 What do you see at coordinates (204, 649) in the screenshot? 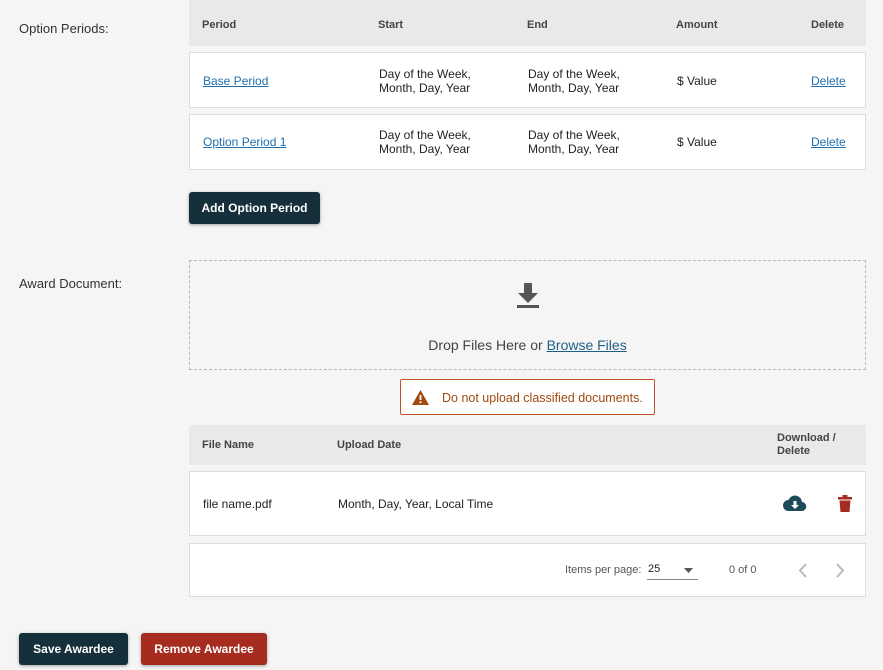
I see `remove-awardee-button: Remove Awardee` at bounding box center [204, 649].